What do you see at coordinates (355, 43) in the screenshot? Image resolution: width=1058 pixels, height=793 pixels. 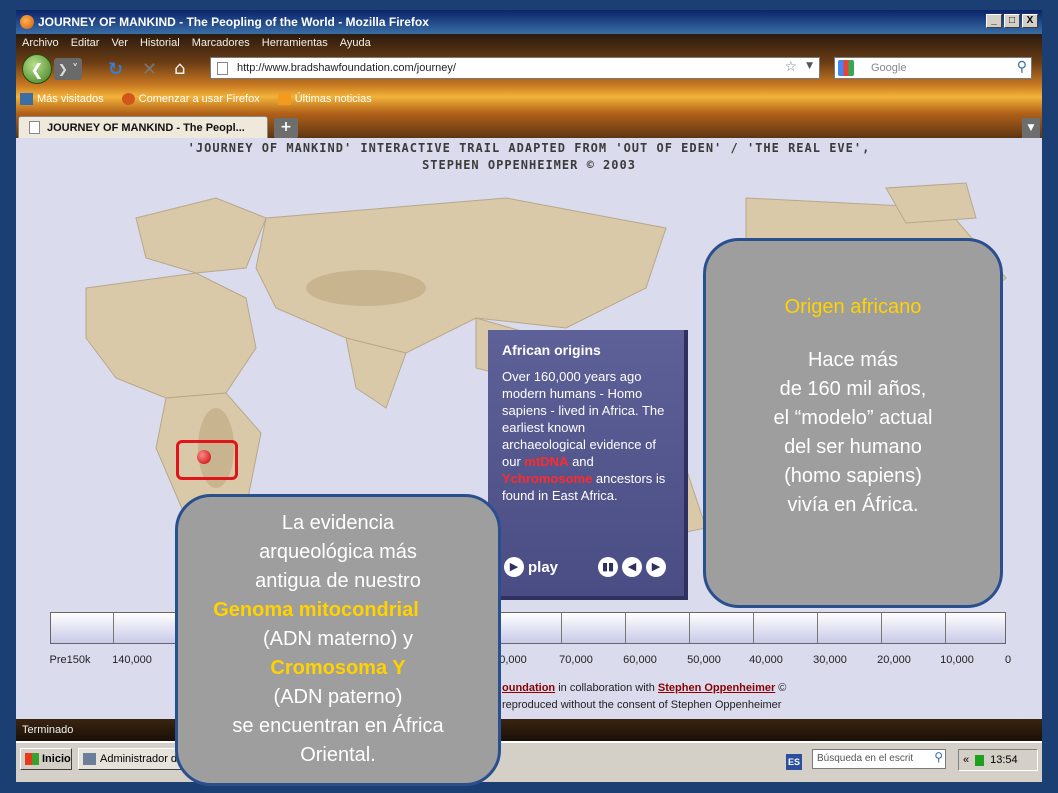 I see `menu-ayuda: Ayuda` at bounding box center [355, 43].